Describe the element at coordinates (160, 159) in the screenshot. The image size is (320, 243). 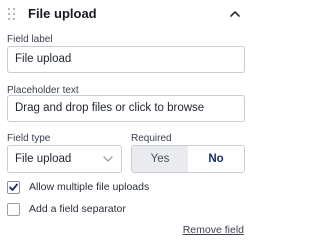
I see `required-yes-option: Yes` at that location.